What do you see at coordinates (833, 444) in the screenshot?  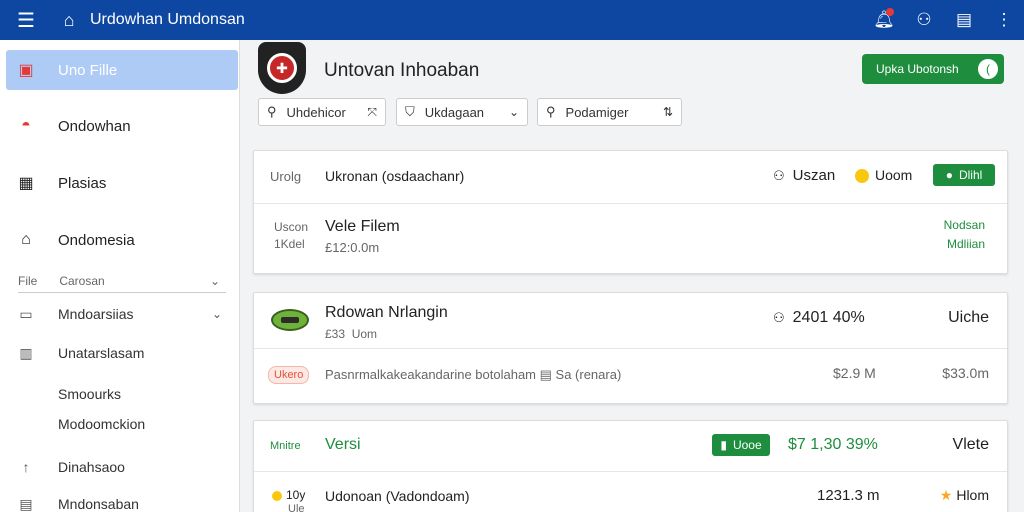 I see `card-stat: $7 1,30 39%` at bounding box center [833, 444].